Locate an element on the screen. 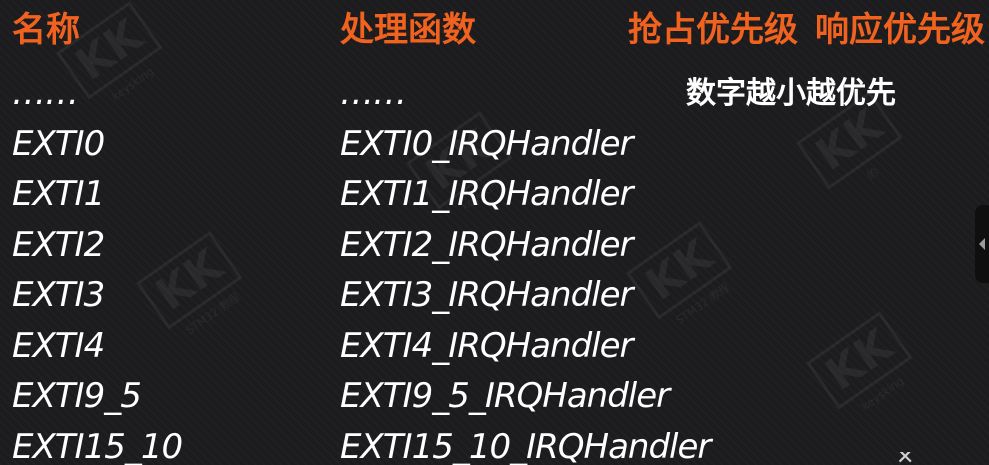  table-cell-handler: EXTI1_IRQHandler is located at coordinates (487, 194).